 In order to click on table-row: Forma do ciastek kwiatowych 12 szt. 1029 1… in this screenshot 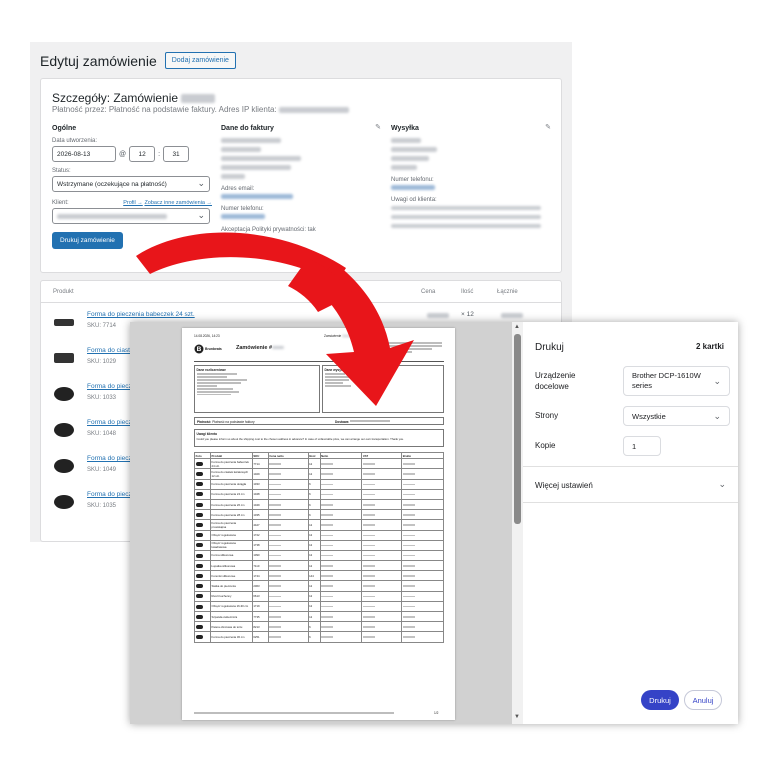, I will do `click(319, 474)`.